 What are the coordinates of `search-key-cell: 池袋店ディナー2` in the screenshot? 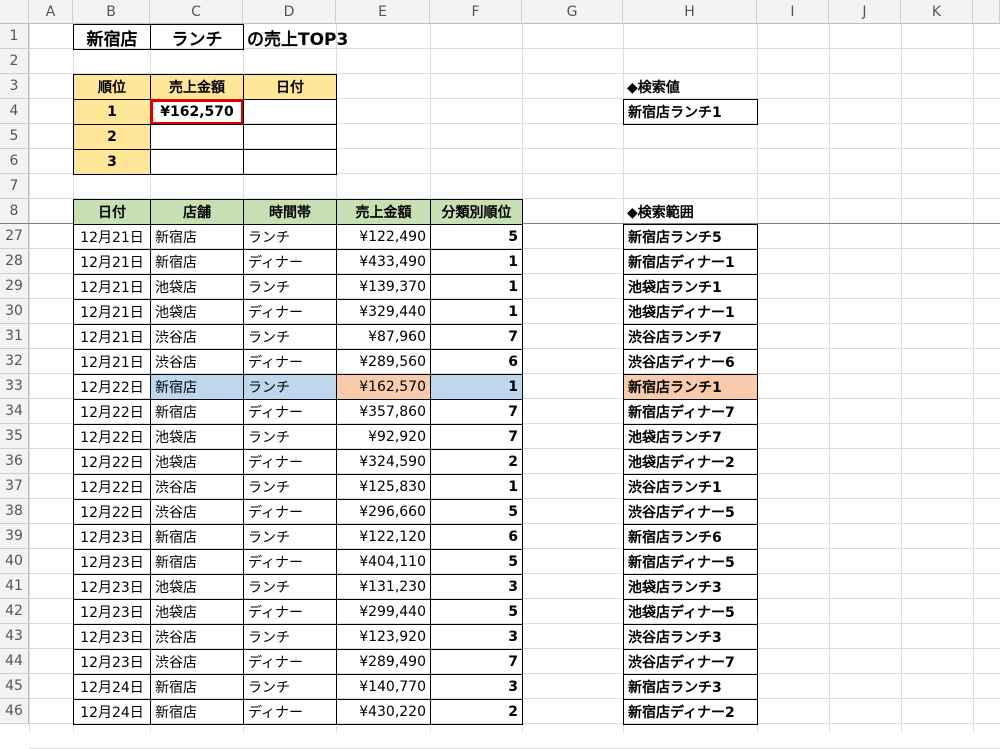 It's located at (690, 462).